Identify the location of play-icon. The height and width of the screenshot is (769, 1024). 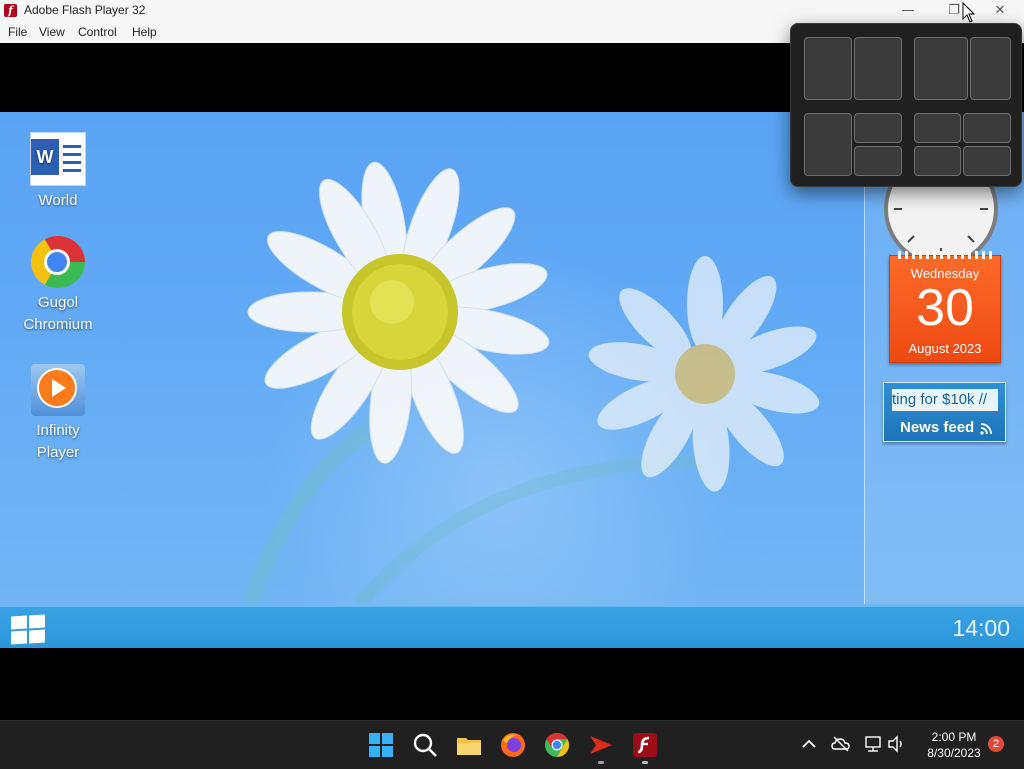
(57, 388).